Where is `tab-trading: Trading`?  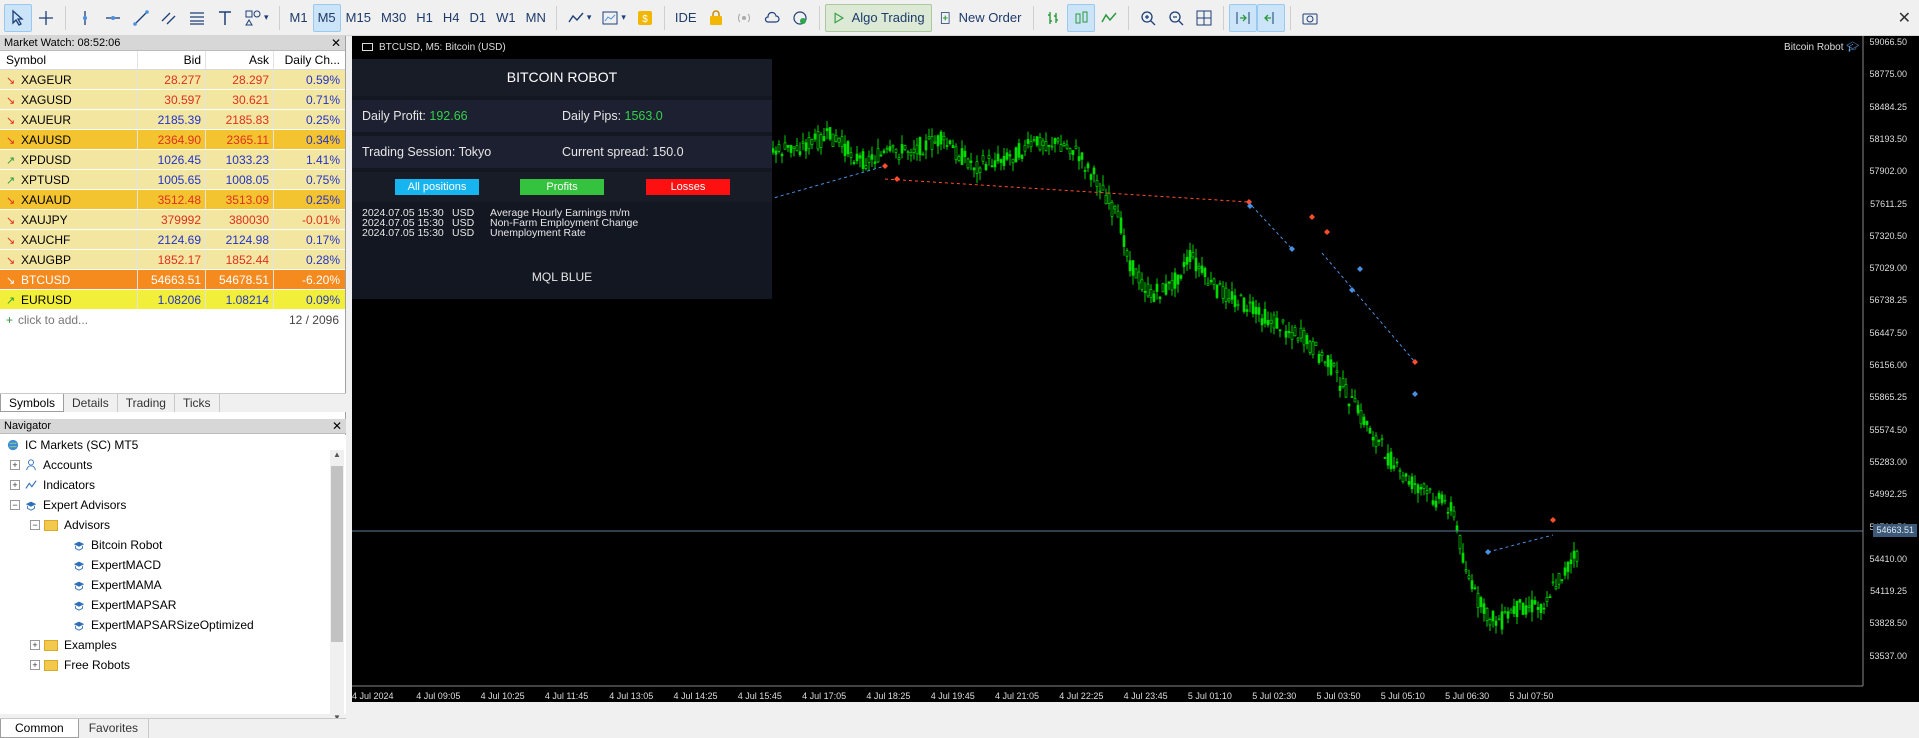
tab-trading: Trading is located at coordinates (146, 403).